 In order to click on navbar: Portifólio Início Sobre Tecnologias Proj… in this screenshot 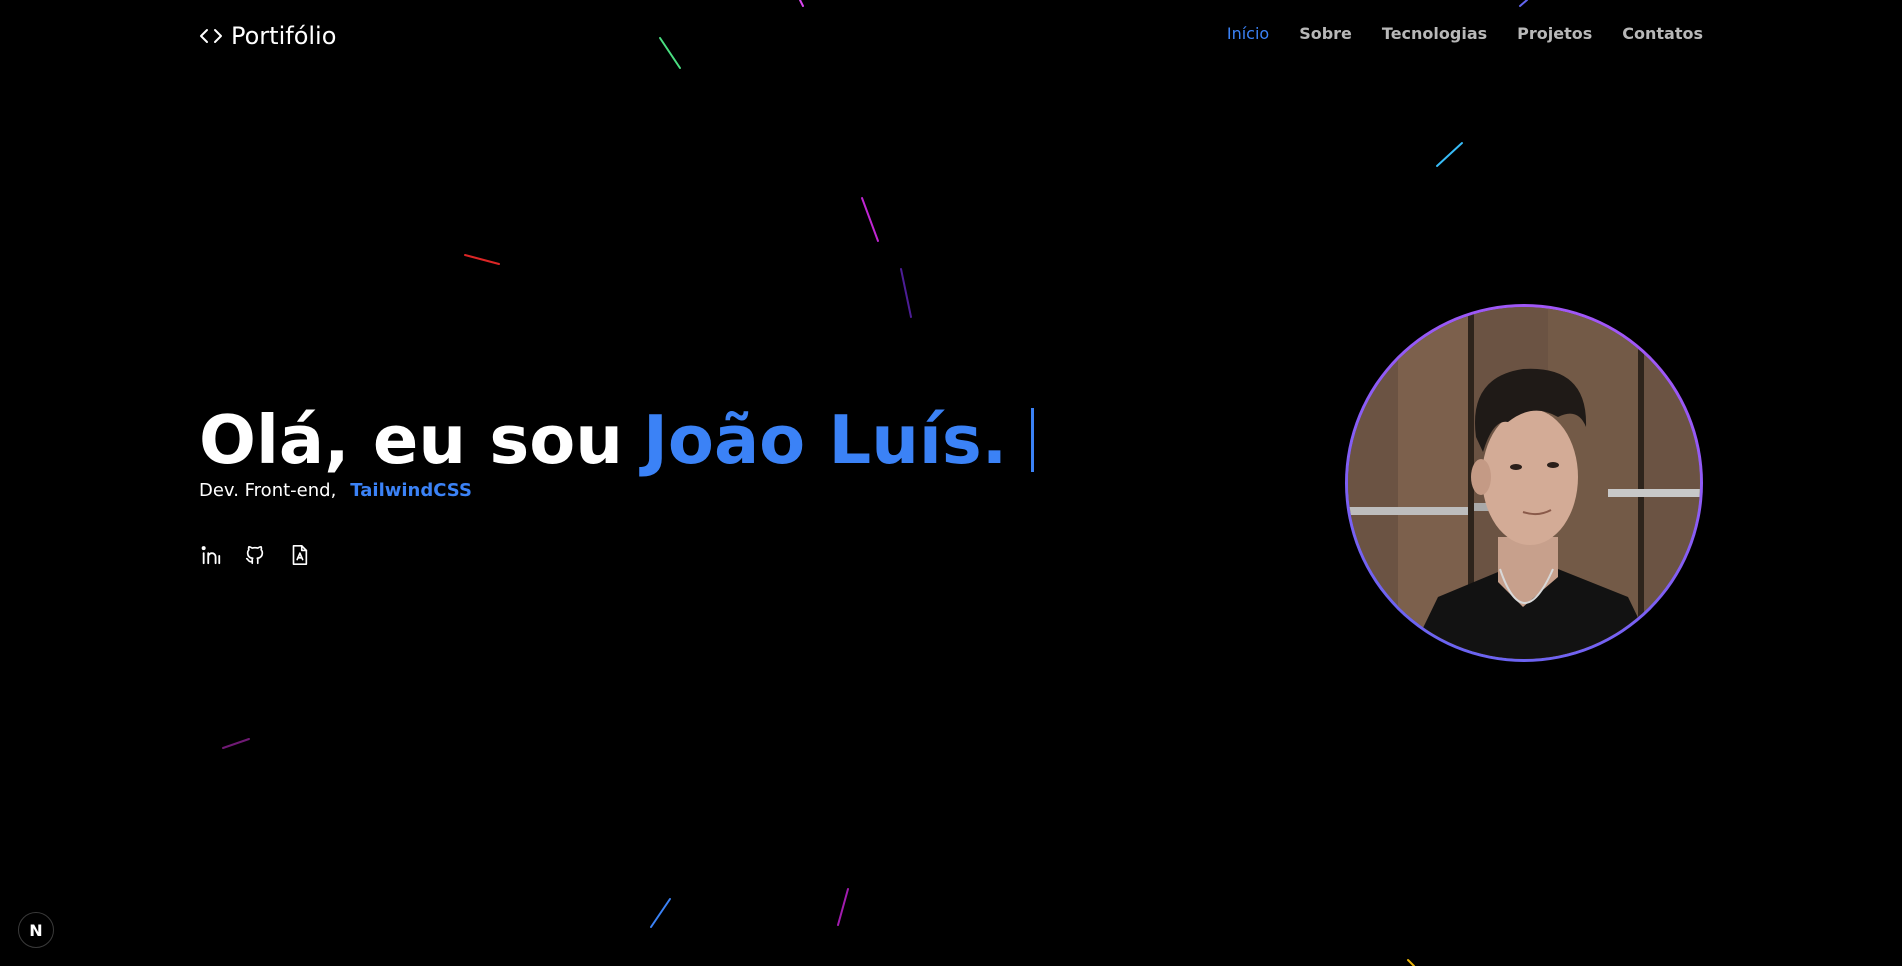, I will do `click(951, 36)`.